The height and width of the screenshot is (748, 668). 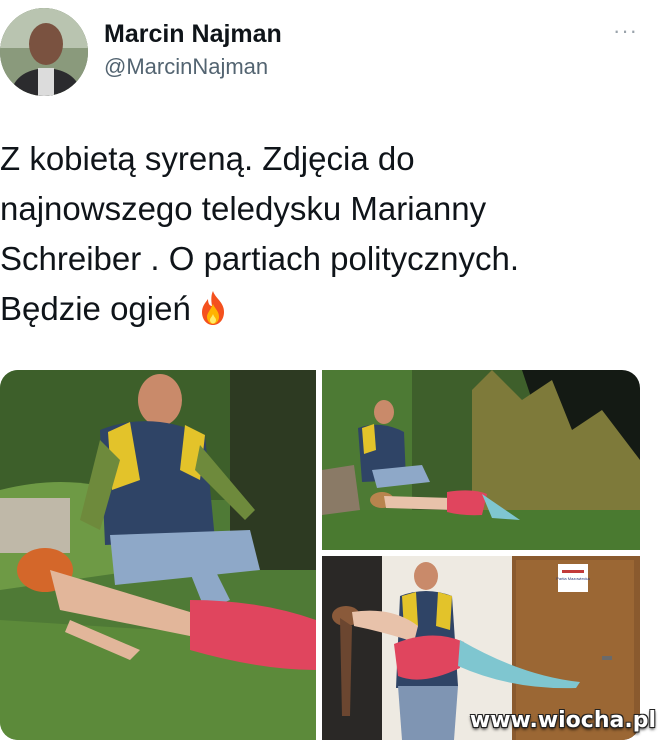 I want to click on more-dots-icon: ···, so click(x=625, y=30).